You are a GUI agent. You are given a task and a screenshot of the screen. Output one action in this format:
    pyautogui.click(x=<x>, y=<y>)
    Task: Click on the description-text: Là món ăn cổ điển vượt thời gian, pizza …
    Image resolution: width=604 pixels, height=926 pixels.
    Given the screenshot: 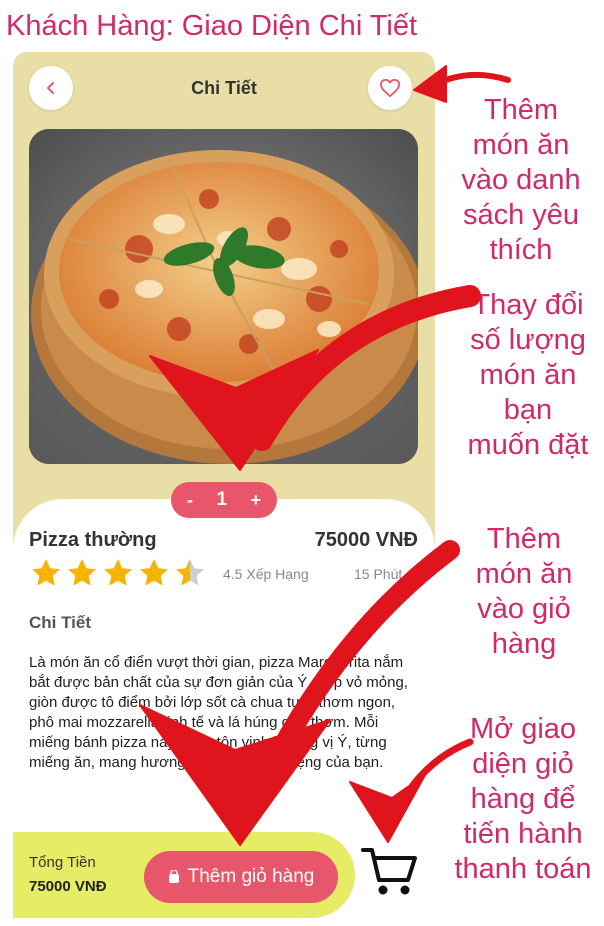 What is the action you would take?
    pyautogui.click(x=218, y=712)
    